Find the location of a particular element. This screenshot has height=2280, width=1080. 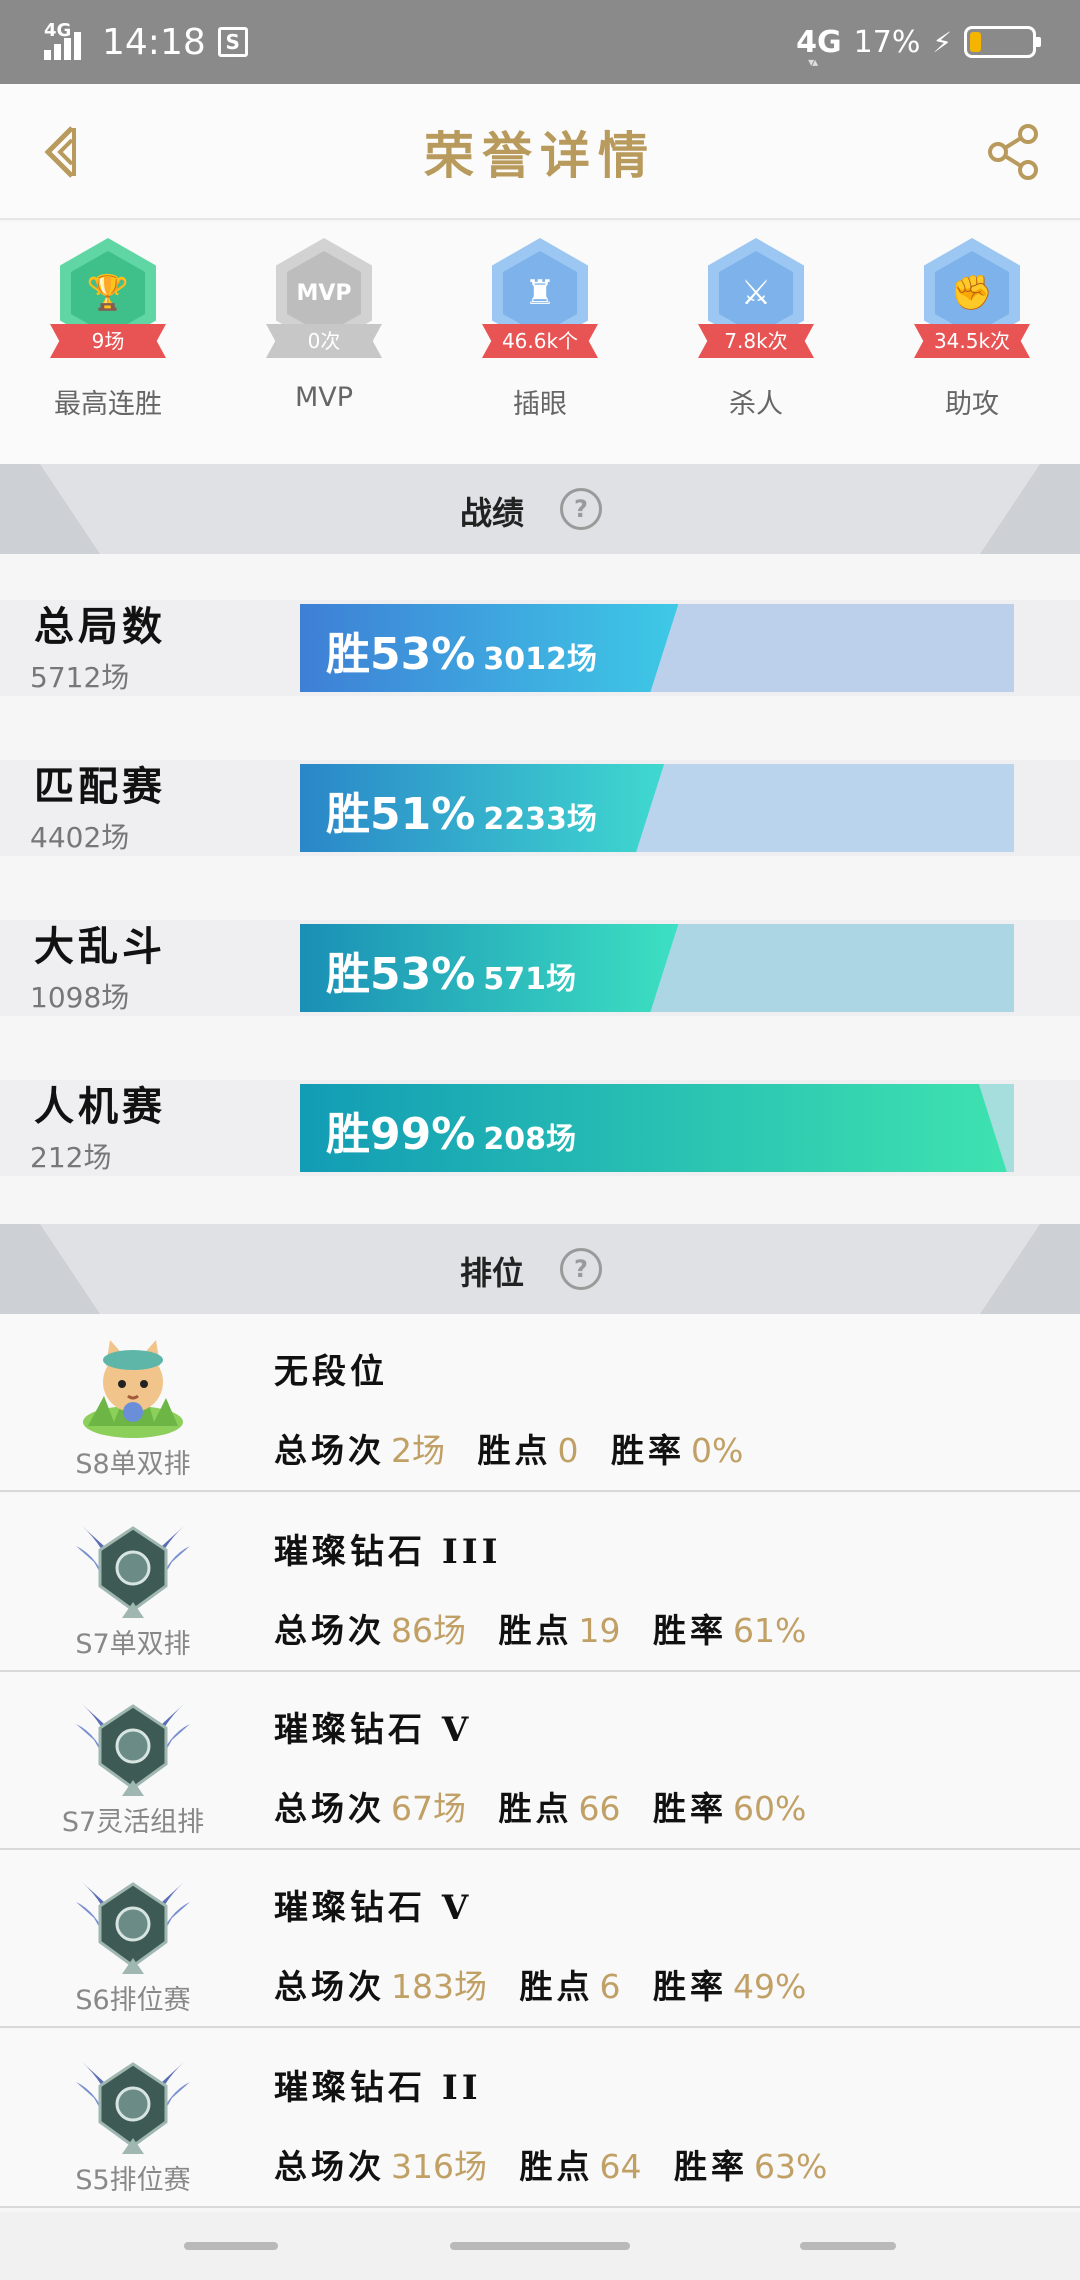

honor-label: 最高连胜 is located at coordinates (108, 404).